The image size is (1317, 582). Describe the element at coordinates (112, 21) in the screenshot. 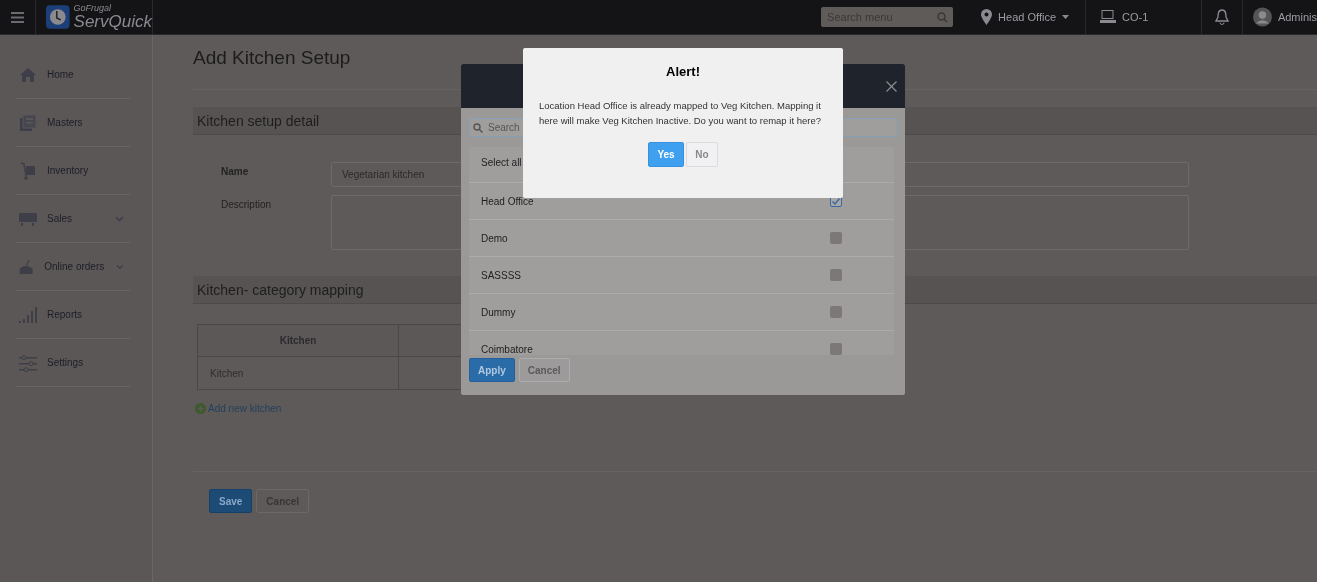

I see `product-name: ServQuick` at that location.